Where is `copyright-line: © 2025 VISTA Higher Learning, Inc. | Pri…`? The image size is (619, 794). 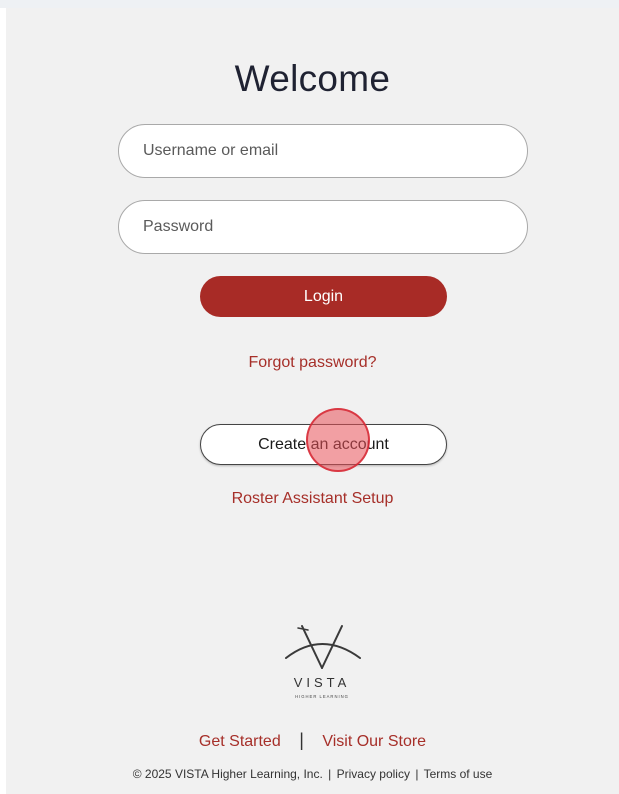 copyright-line: © 2025 VISTA Higher Learning, Inc. | Pri… is located at coordinates (312, 774).